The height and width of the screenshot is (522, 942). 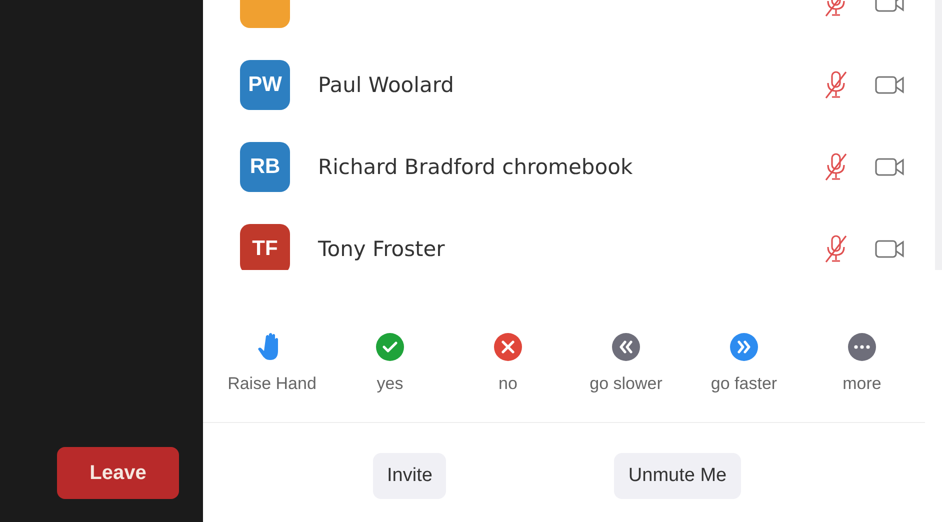 What do you see at coordinates (265, 167) in the screenshot?
I see `avatar: RB` at bounding box center [265, 167].